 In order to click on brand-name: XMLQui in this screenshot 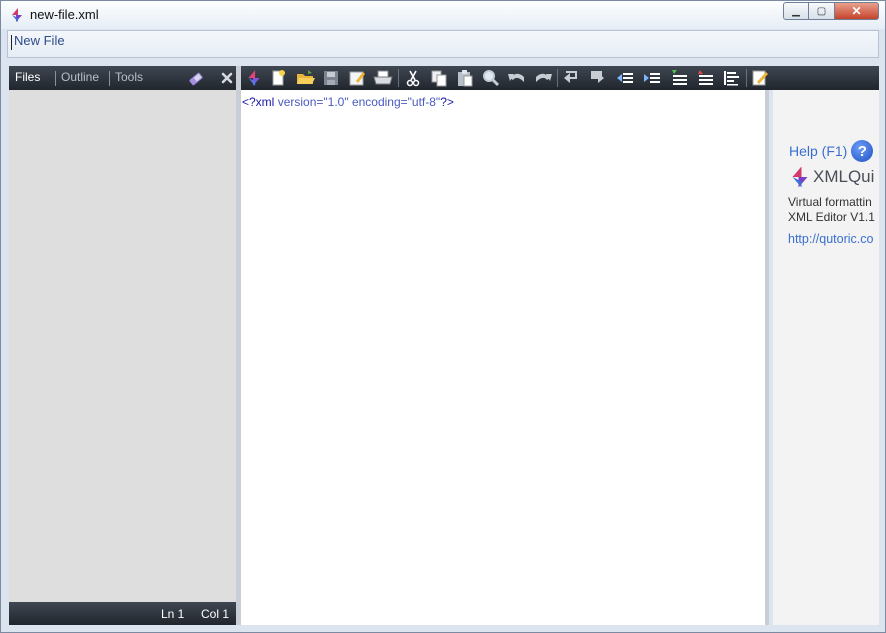, I will do `click(844, 176)`.